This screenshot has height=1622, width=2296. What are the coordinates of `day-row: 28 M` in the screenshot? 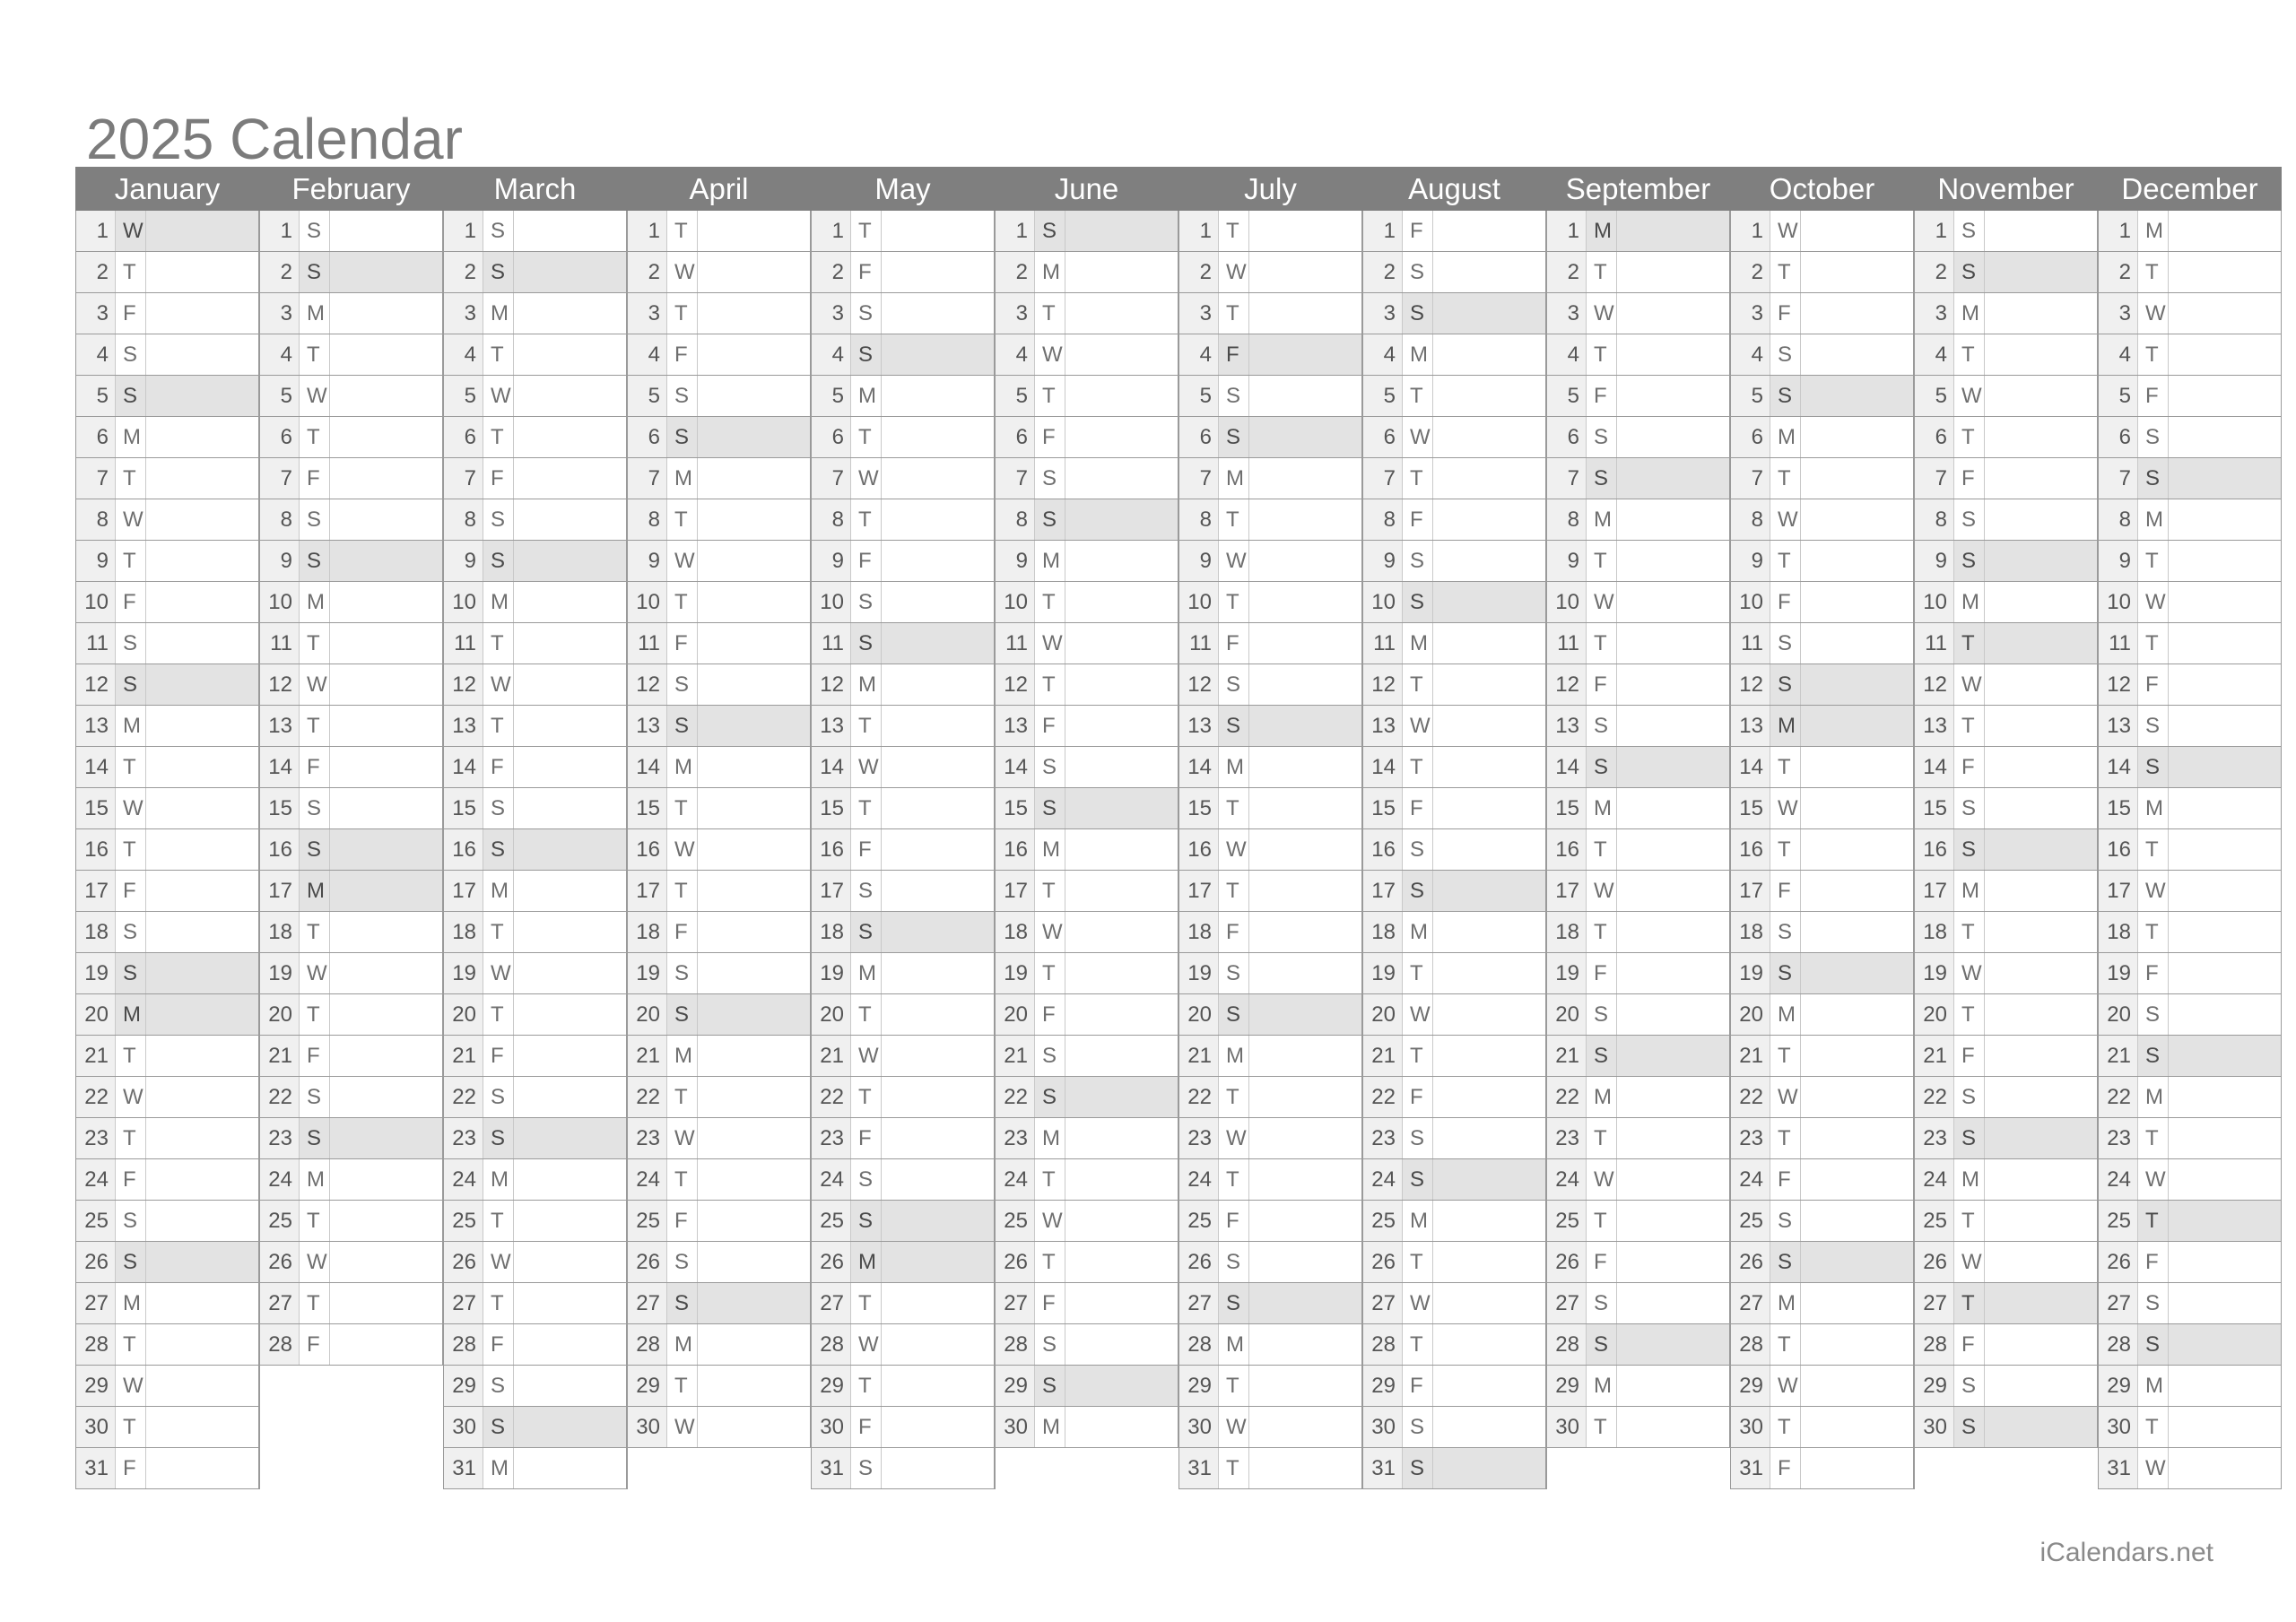 It's located at (719, 1345).